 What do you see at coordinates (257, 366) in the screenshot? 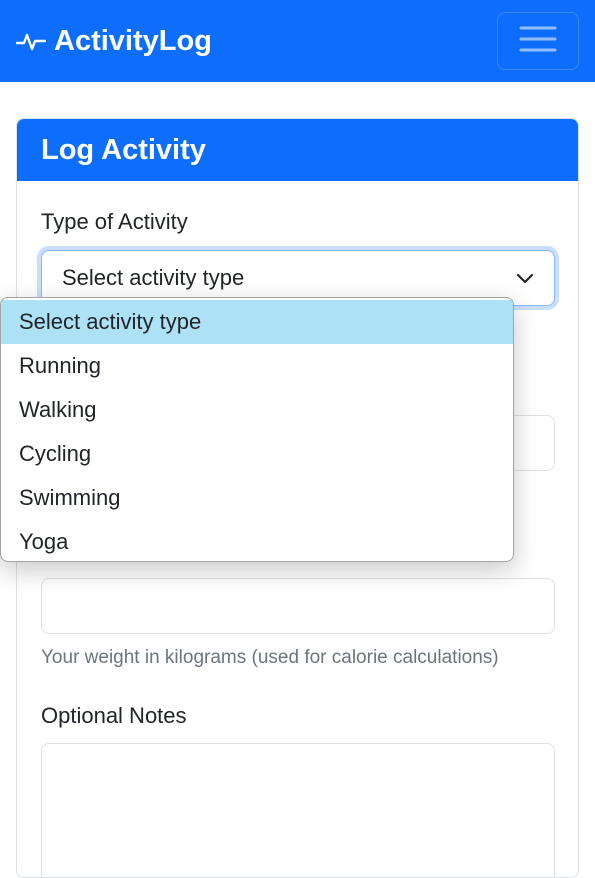
I see `dropdown-option-running: Running` at bounding box center [257, 366].